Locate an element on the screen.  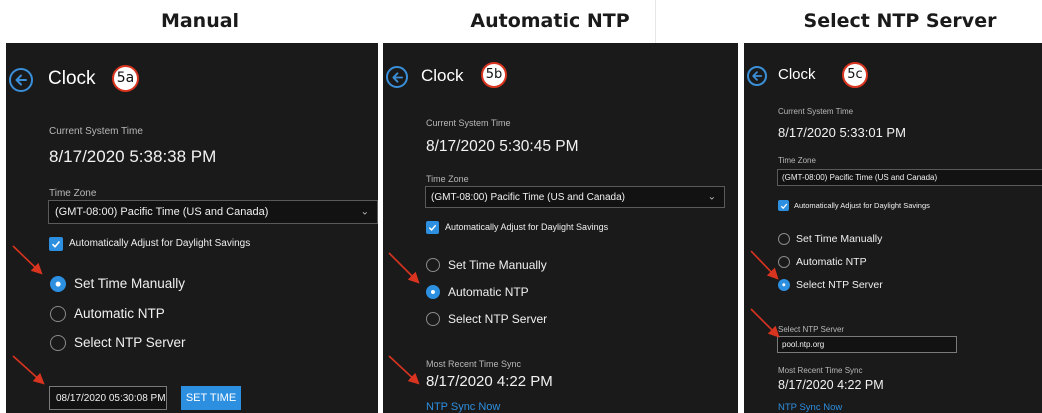
current-time-value: 8/17/2020 5:33:01 PM is located at coordinates (842, 132).